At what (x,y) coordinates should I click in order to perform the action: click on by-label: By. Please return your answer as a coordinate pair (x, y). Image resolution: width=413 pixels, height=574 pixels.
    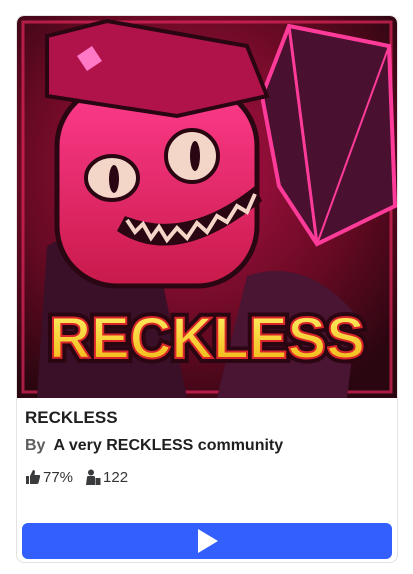
    Looking at the image, I should click on (35, 445).